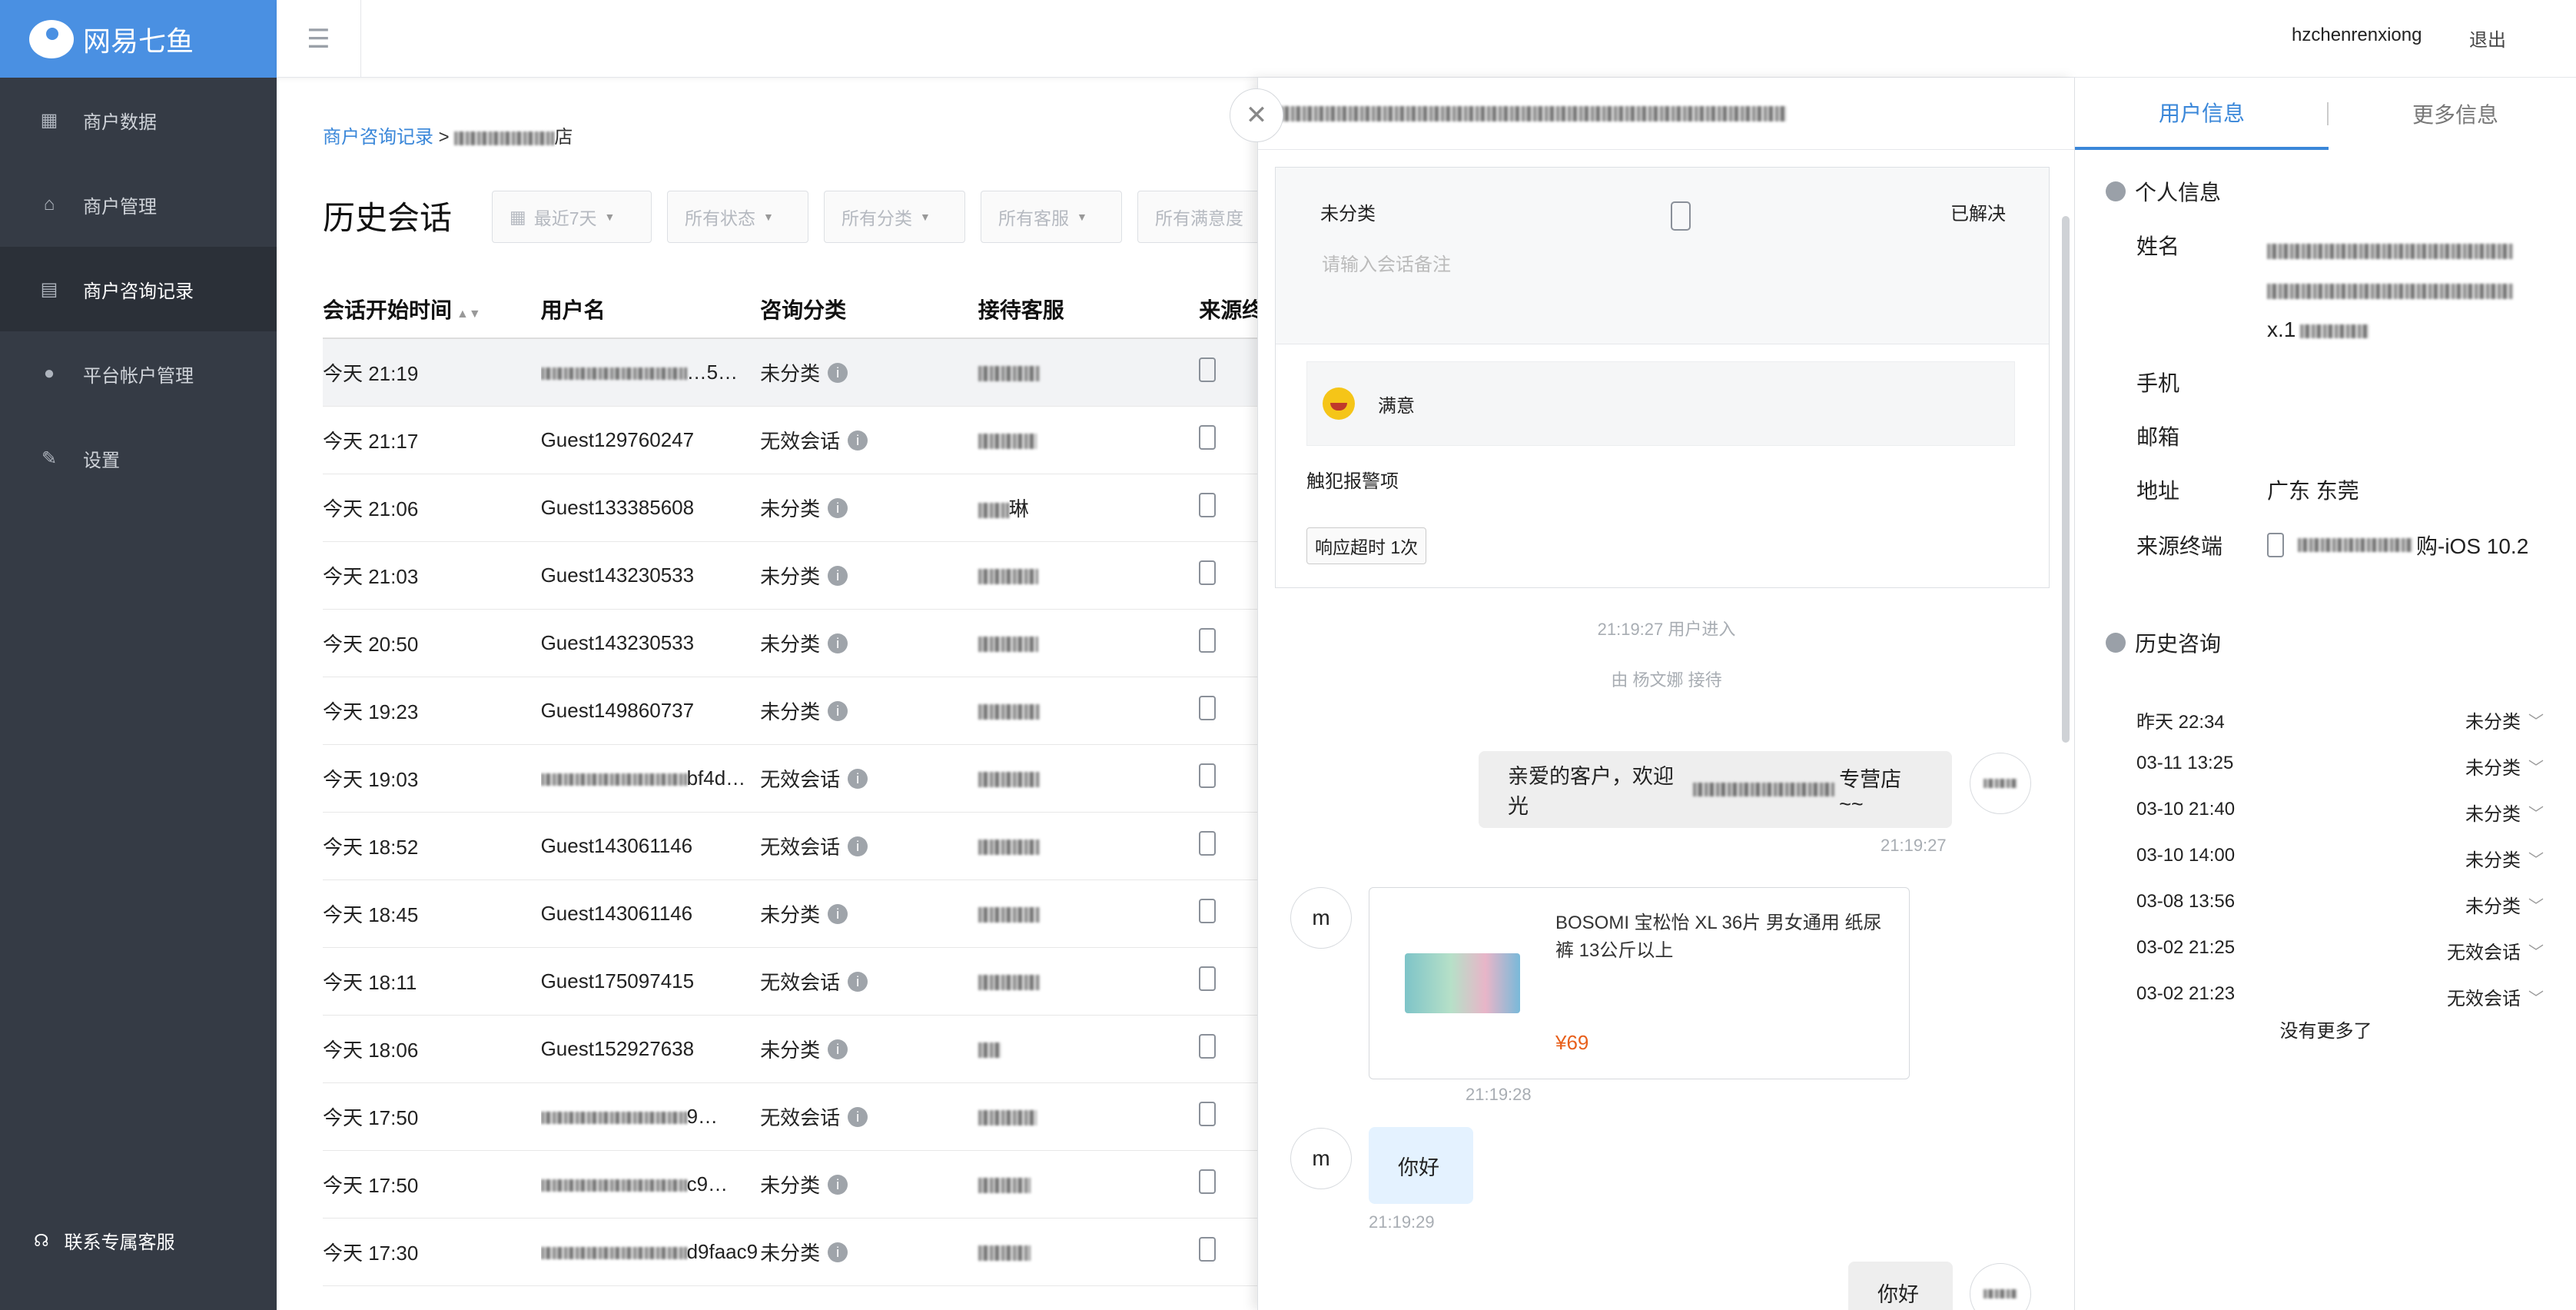 This screenshot has height=1310, width=2576. I want to click on table-row: 今天 19:03 bf4d… 无效会话 i, so click(818, 779).